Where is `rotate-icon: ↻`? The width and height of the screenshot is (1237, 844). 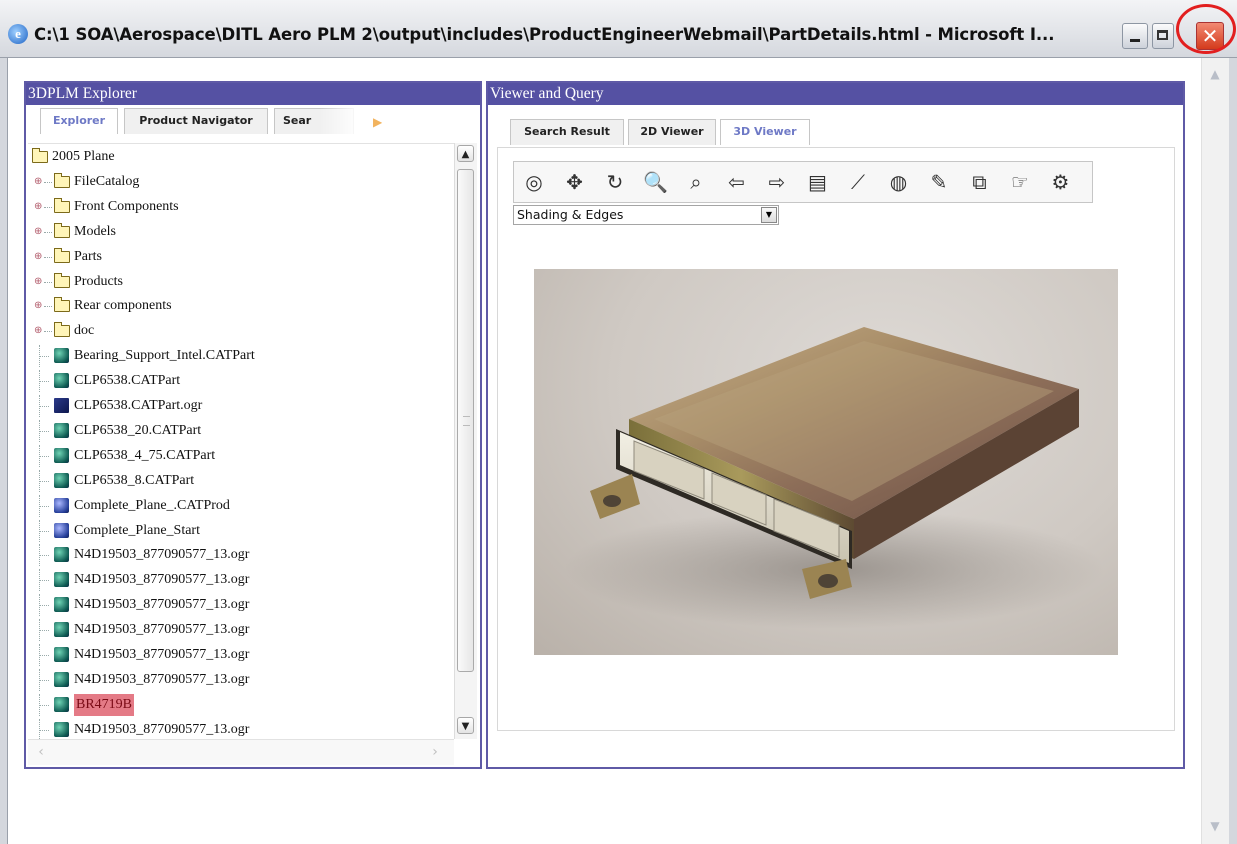 rotate-icon: ↻ is located at coordinates (615, 182).